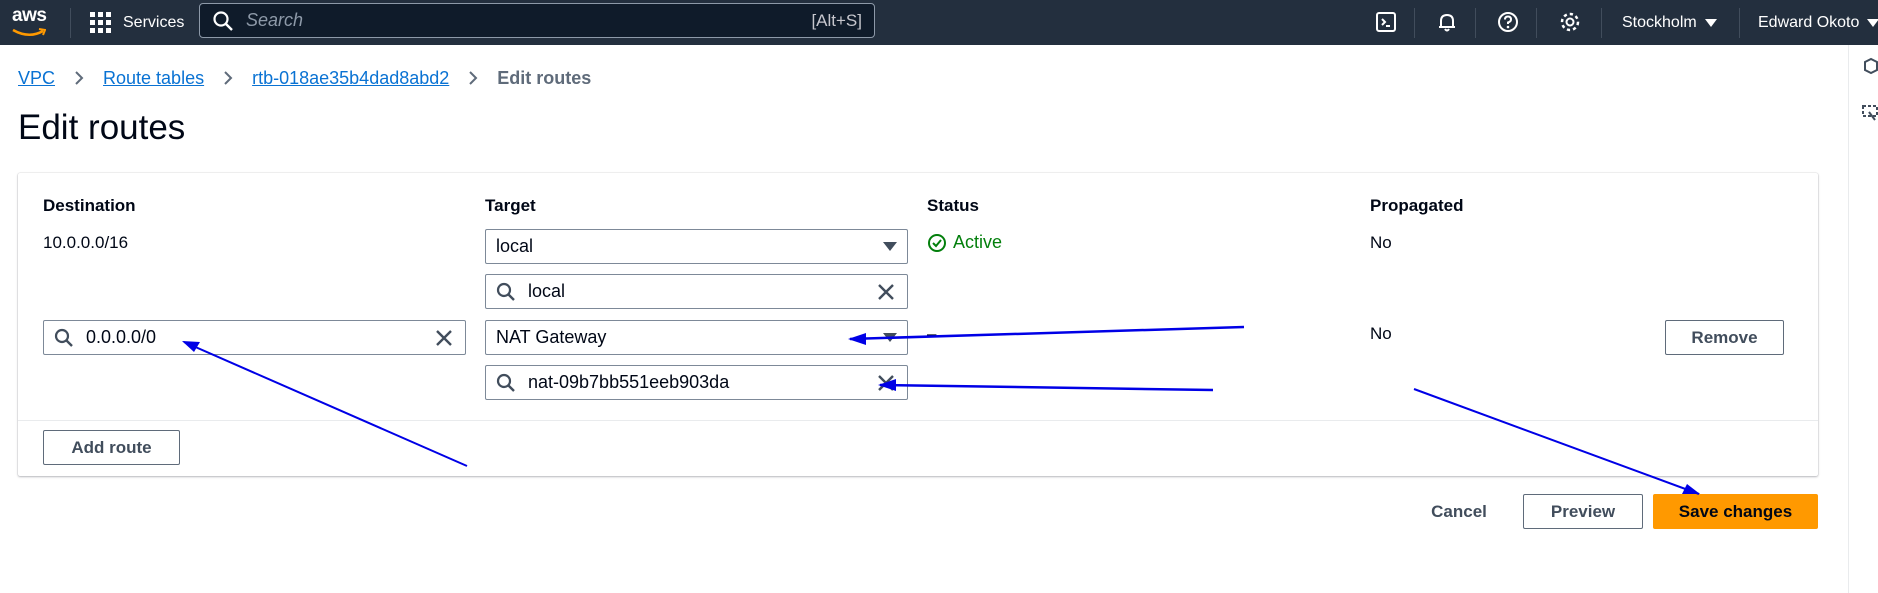  What do you see at coordinates (86, 242) in the screenshot?
I see `row1-destination: 10.0.0.0/16` at bounding box center [86, 242].